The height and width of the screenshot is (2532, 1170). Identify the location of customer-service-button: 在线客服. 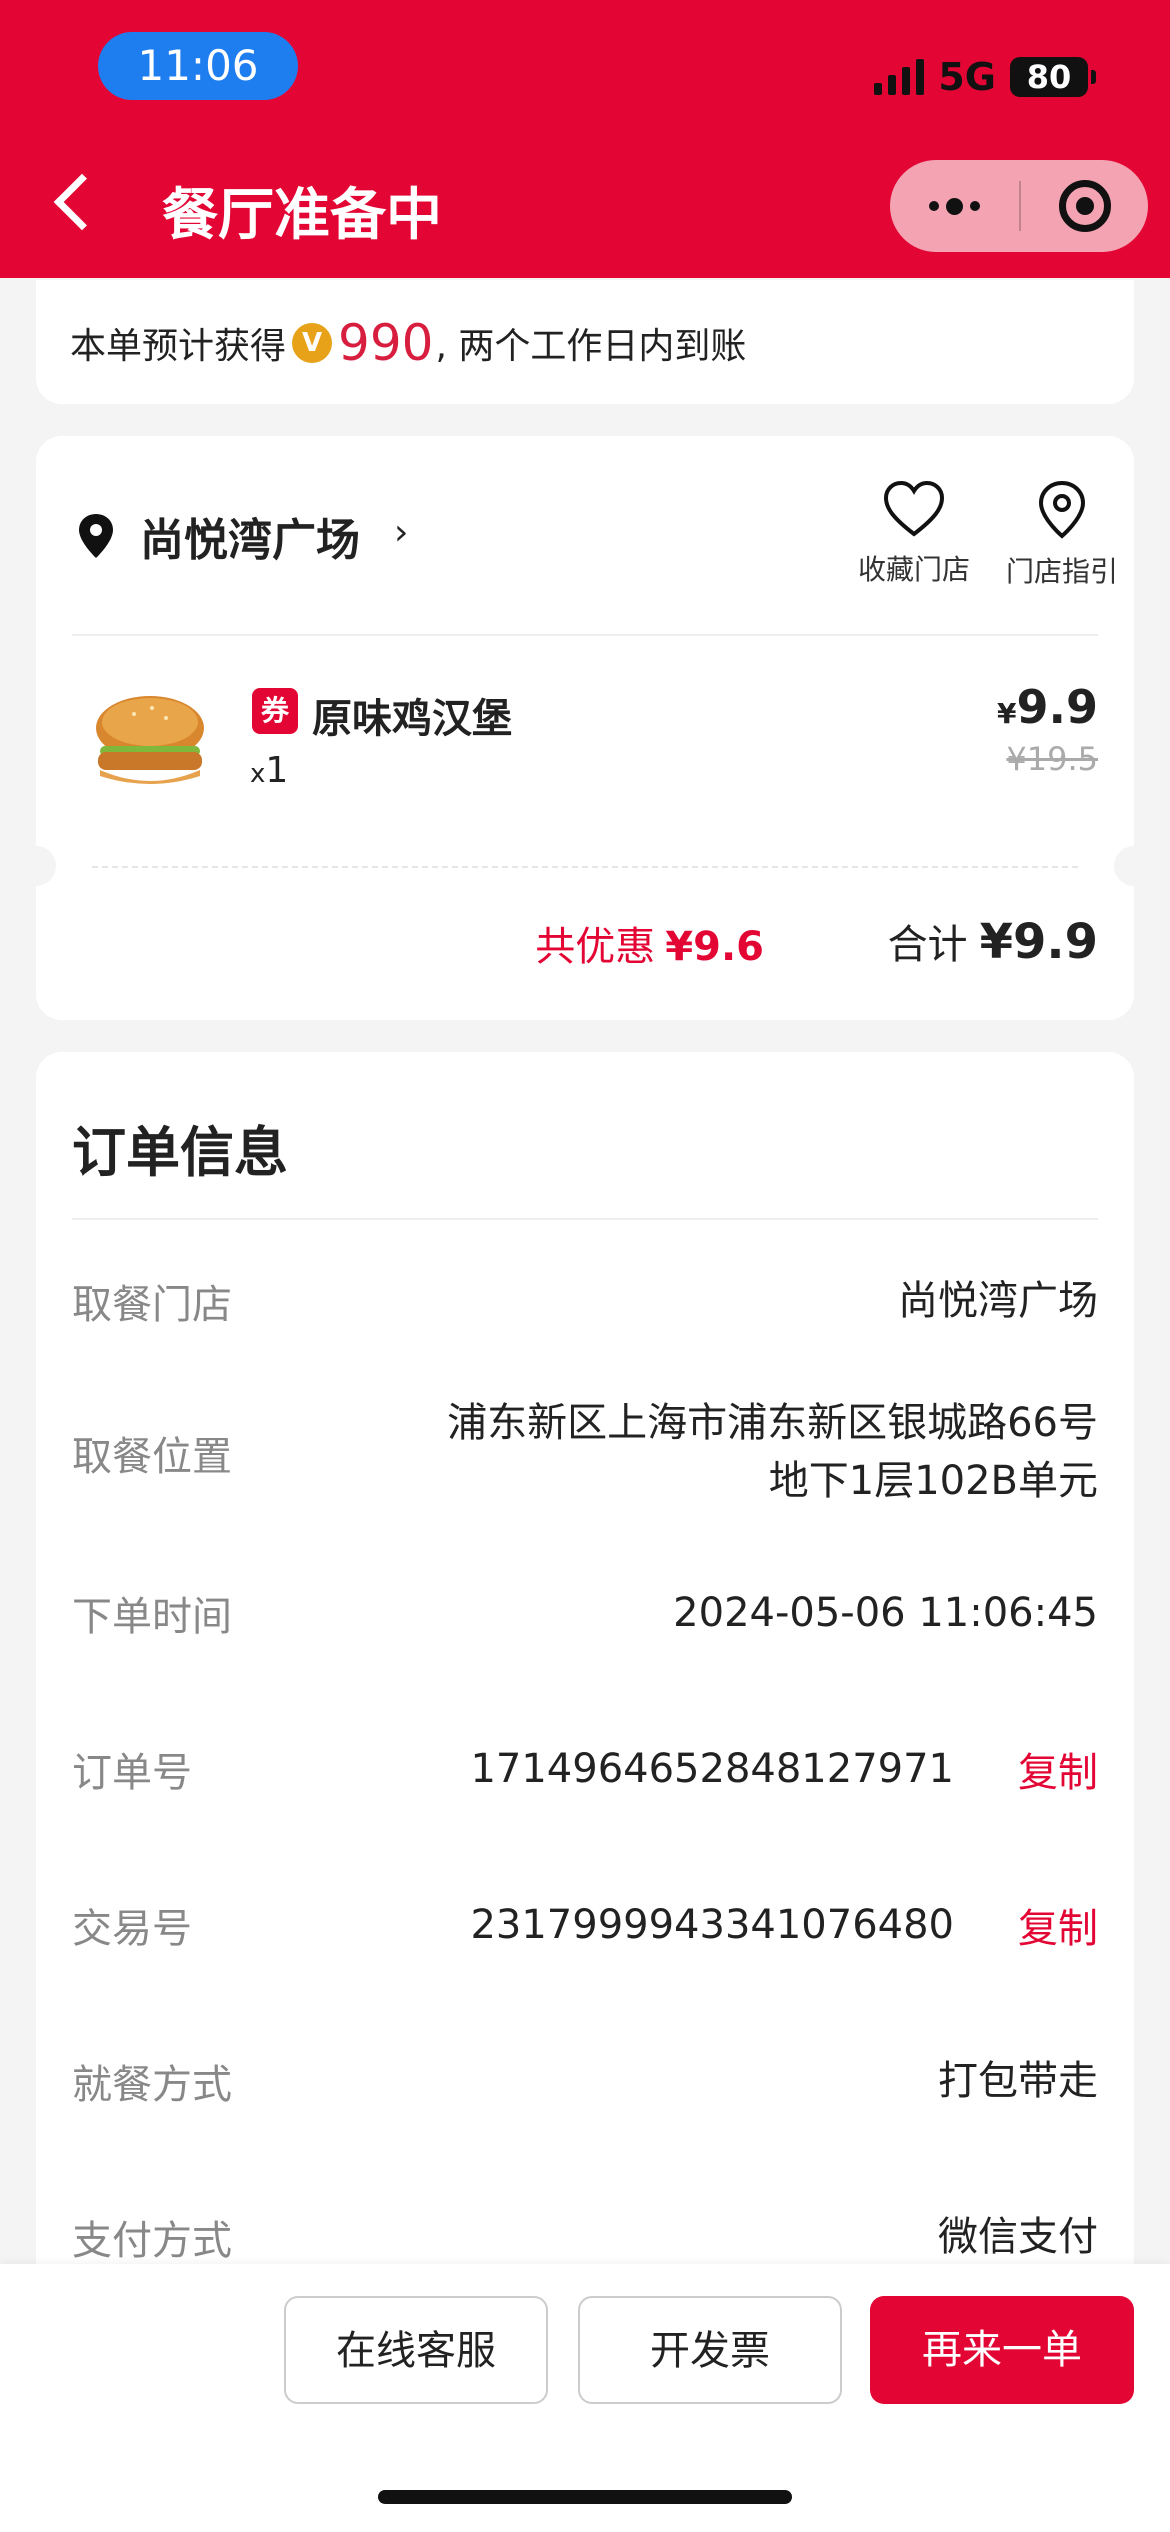
(416, 2350).